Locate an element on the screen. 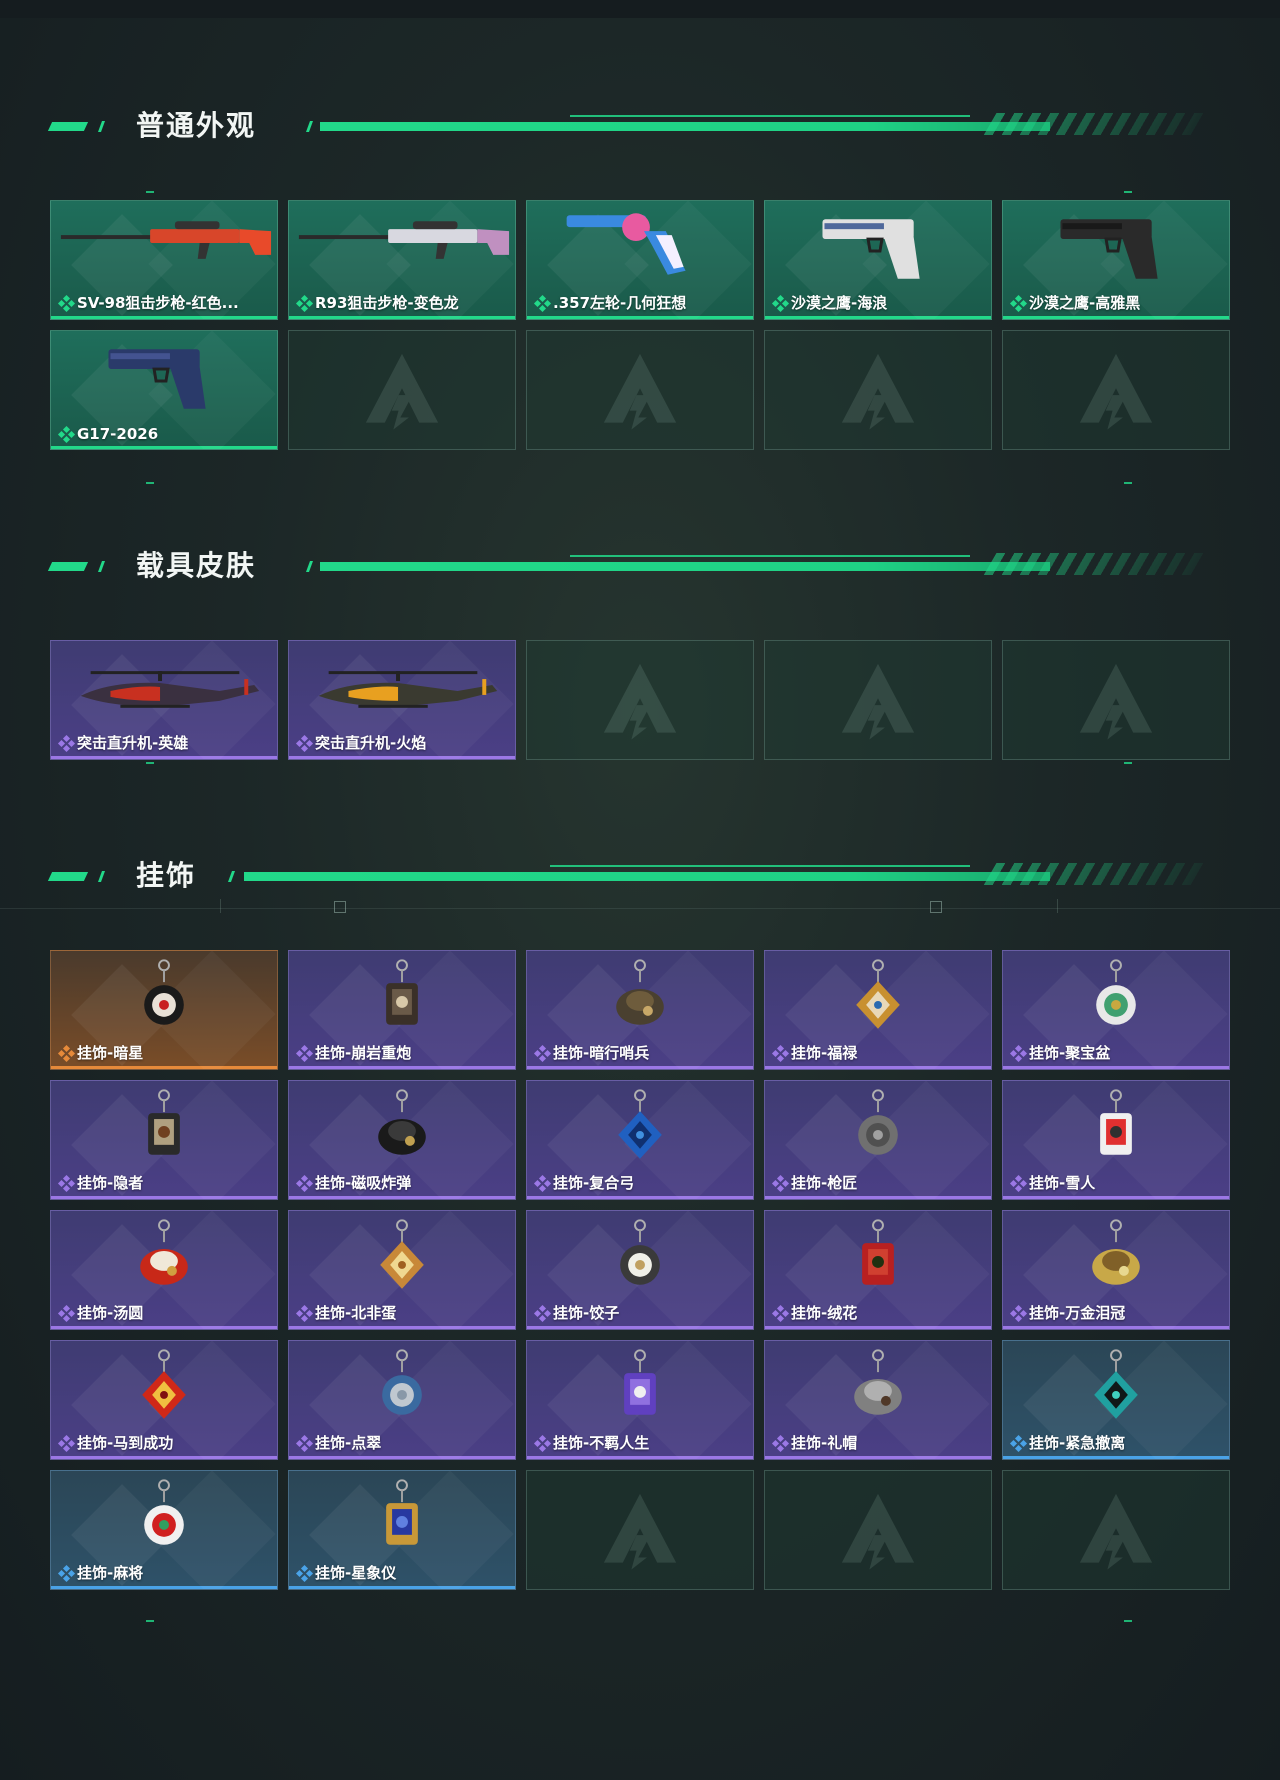 Image resolution: width=1280 pixels, height=1780 pixels. card-label: 挂饰-礼帽 is located at coordinates (824, 1443).